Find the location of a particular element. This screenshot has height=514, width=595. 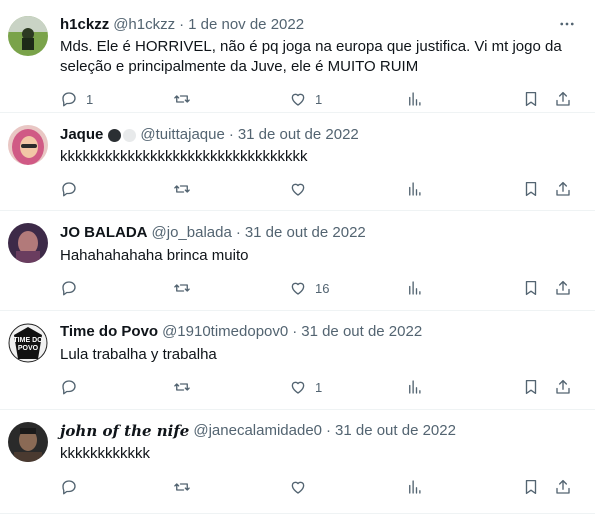

like-count: 1 is located at coordinates (319, 99).